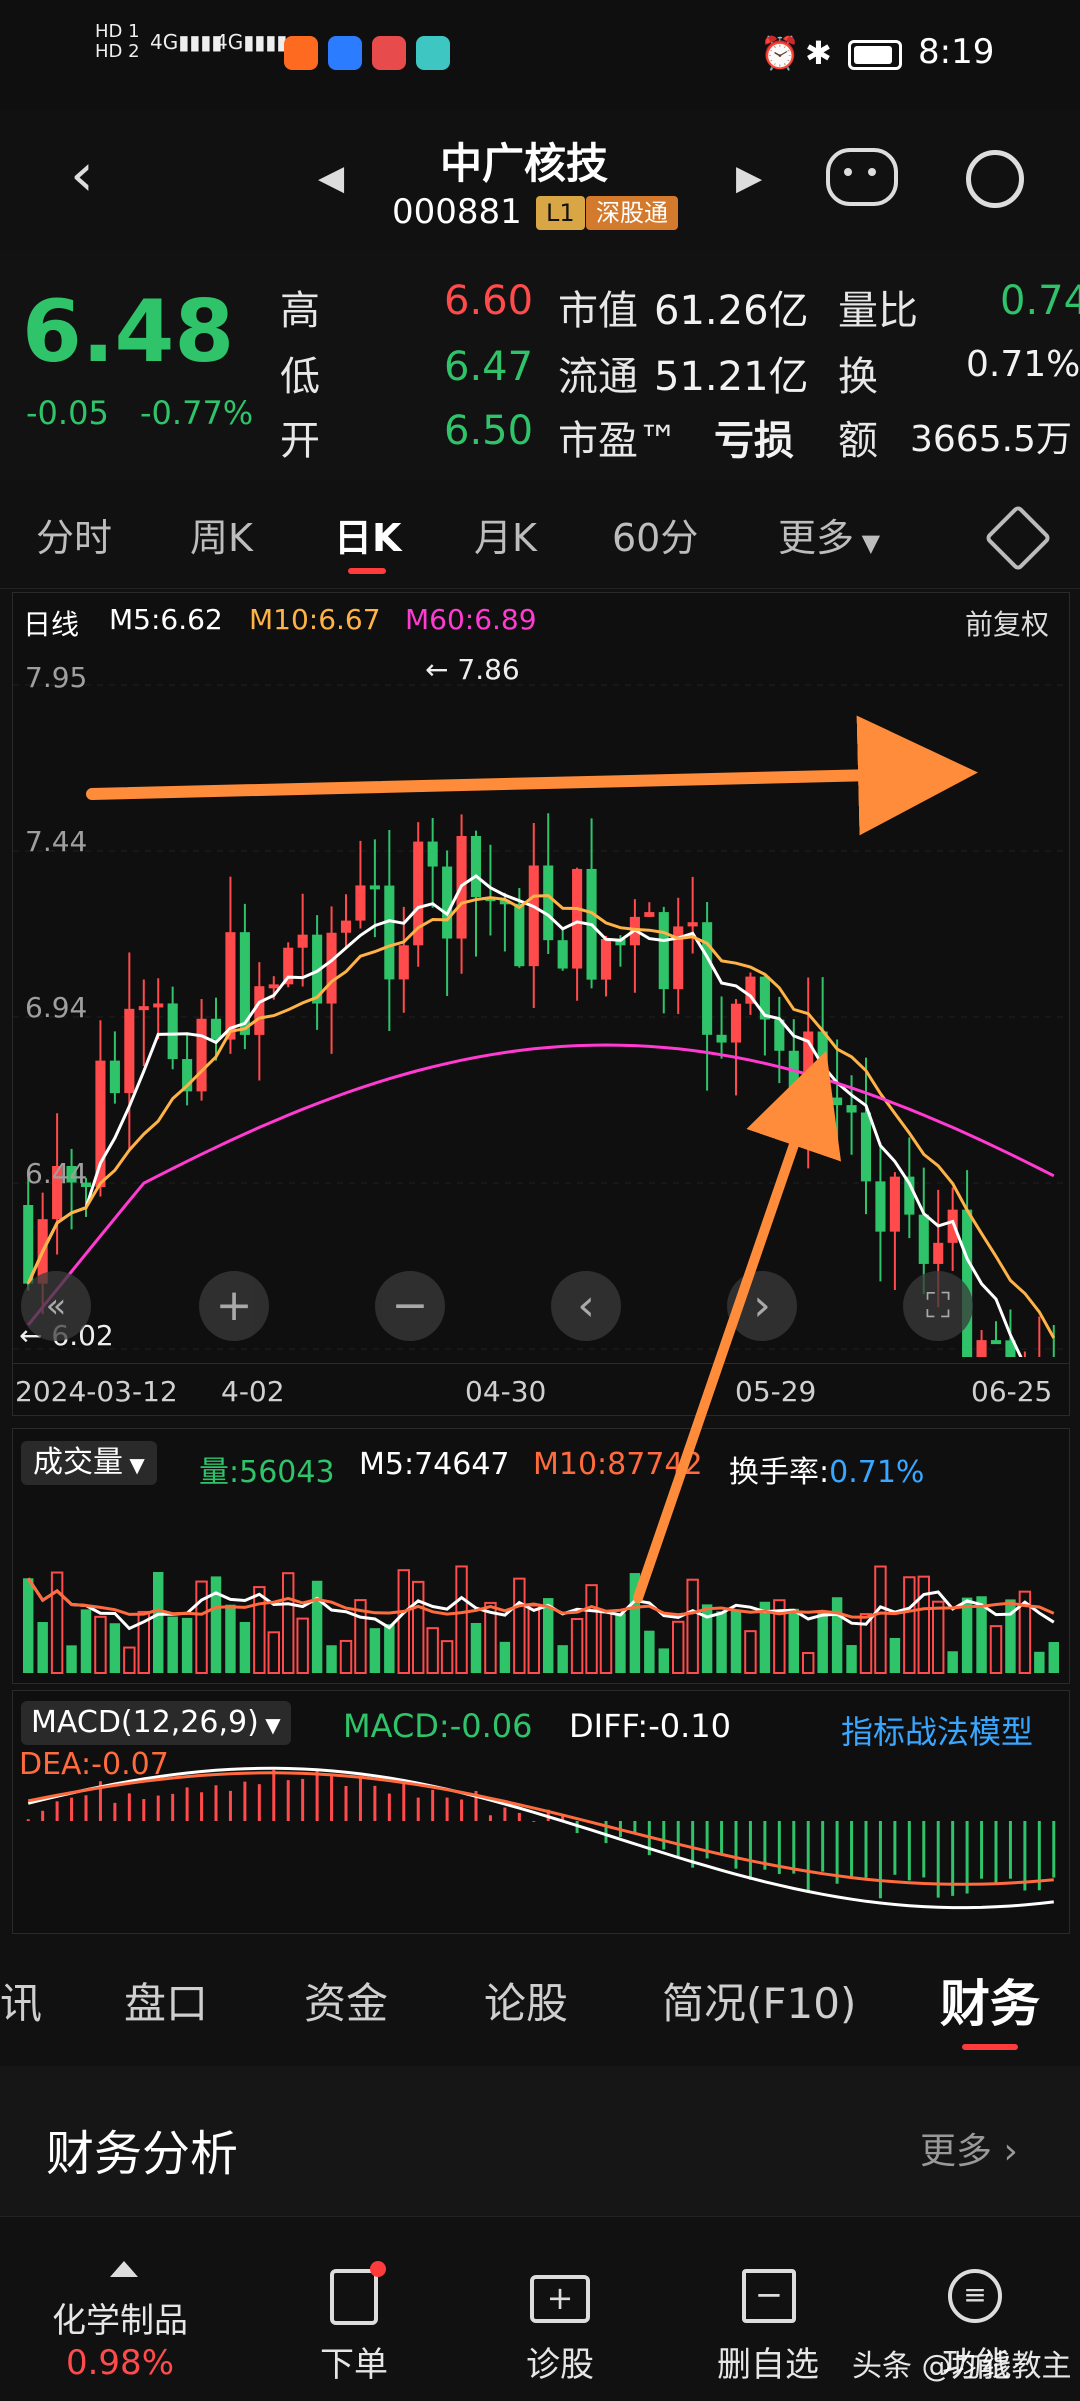 This screenshot has width=1080, height=2401. What do you see at coordinates (975, 2296) in the screenshot?
I see `menu-icon: ≡` at bounding box center [975, 2296].